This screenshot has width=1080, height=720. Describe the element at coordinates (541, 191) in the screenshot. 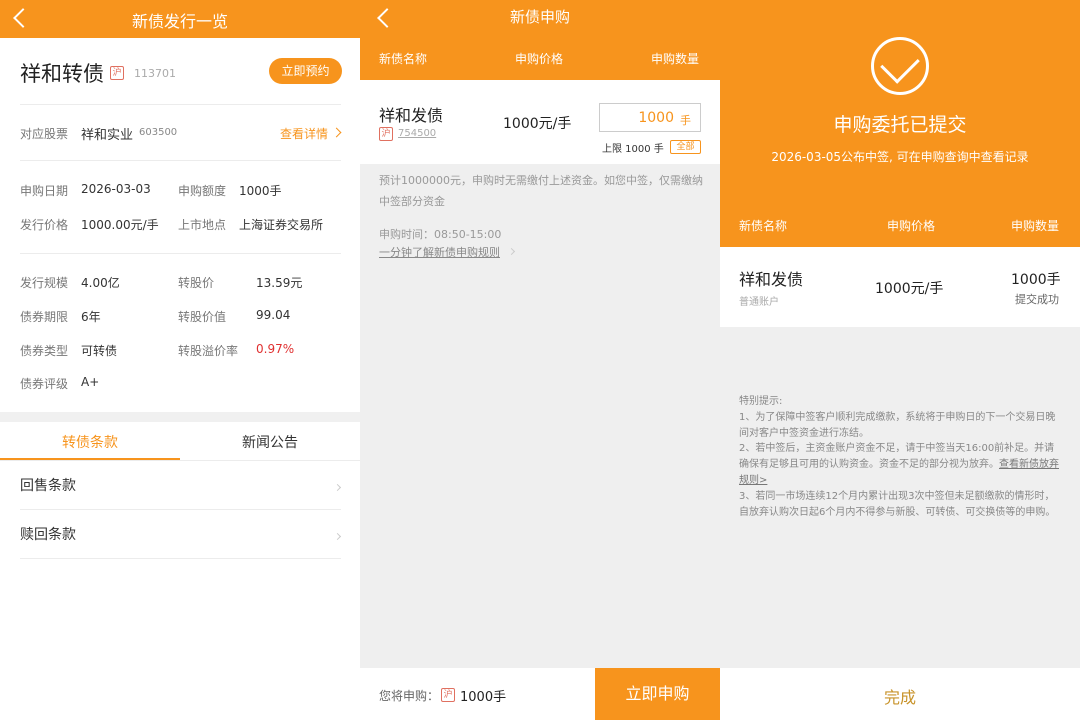

I see `funding-note: 预计1000000元，申购时无需缴付上述资金。如您中签，仅需缴纳中签部分资金` at that location.